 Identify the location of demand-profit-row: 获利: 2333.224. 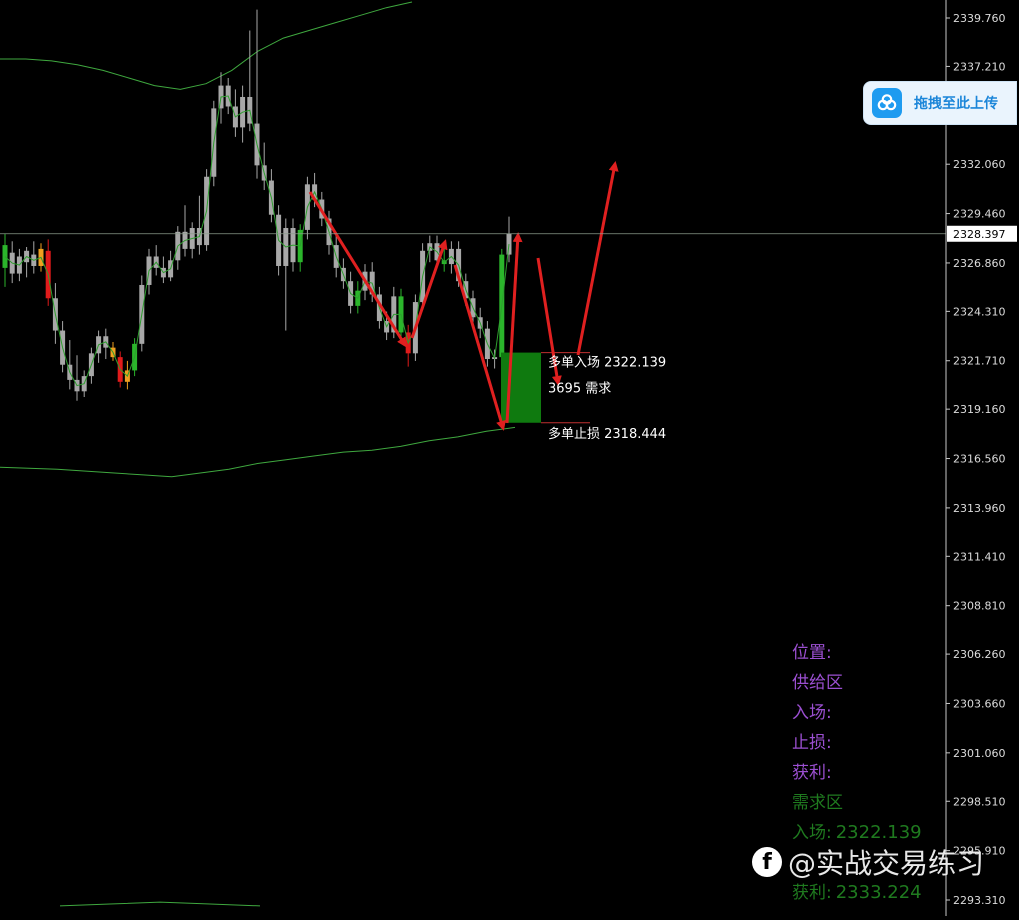
(857, 893).